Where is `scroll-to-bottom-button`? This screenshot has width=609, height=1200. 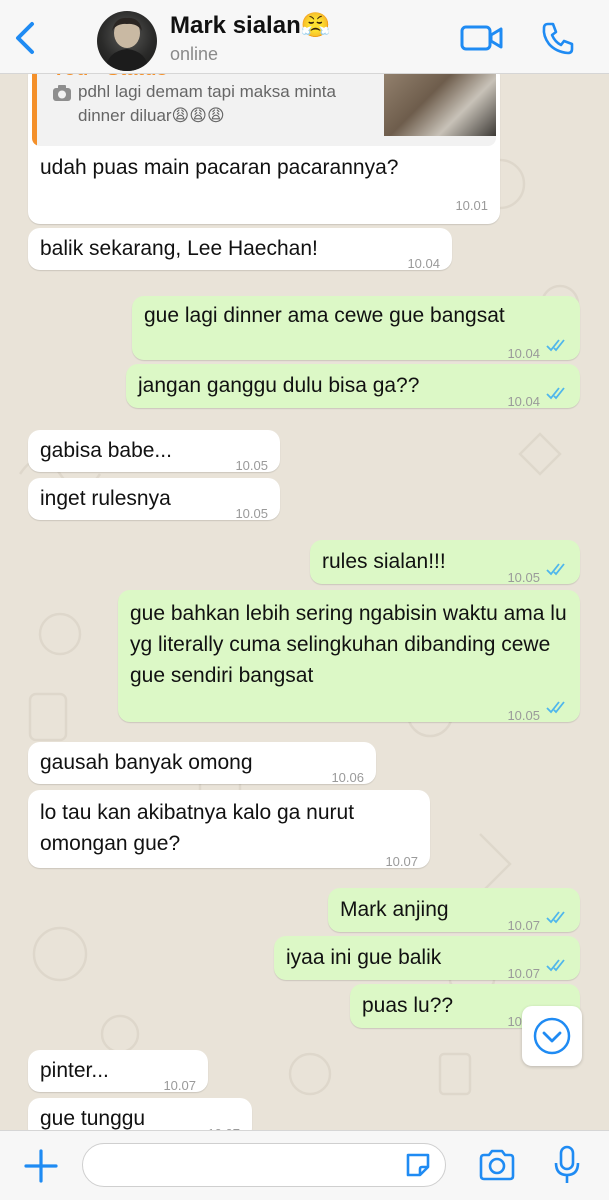
scroll-to-bottom-button is located at coordinates (552, 1036).